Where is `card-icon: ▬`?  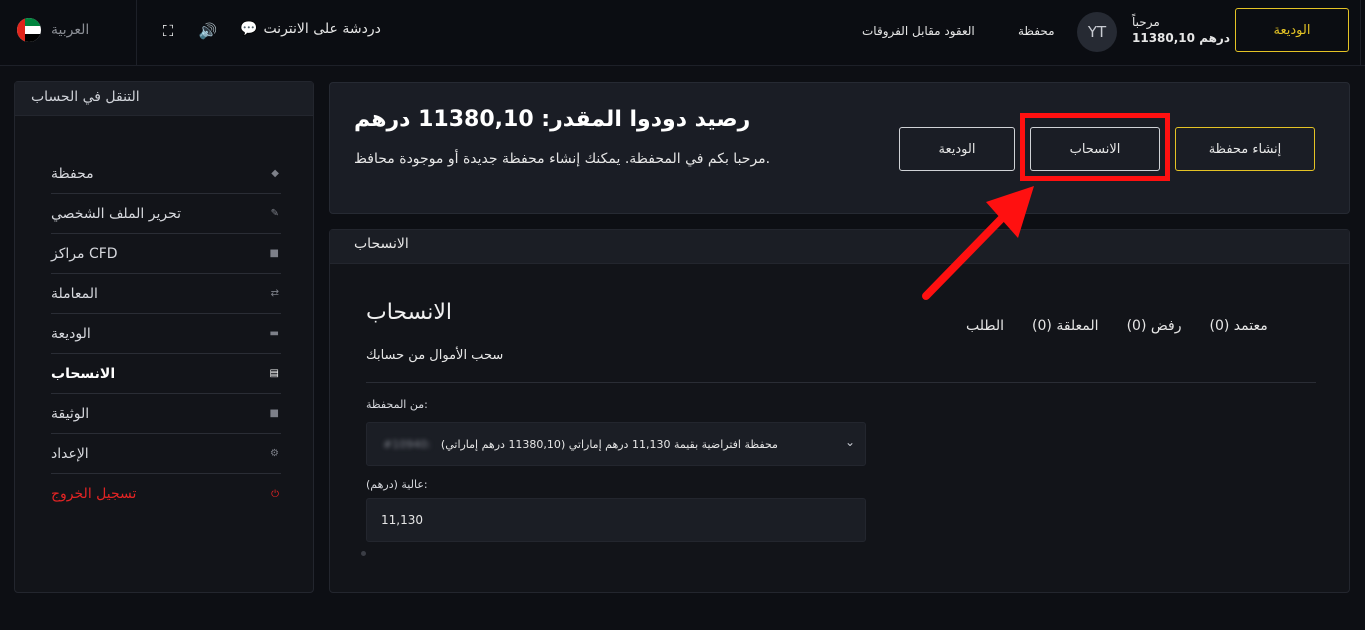 card-icon: ▬ is located at coordinates (274, 333).